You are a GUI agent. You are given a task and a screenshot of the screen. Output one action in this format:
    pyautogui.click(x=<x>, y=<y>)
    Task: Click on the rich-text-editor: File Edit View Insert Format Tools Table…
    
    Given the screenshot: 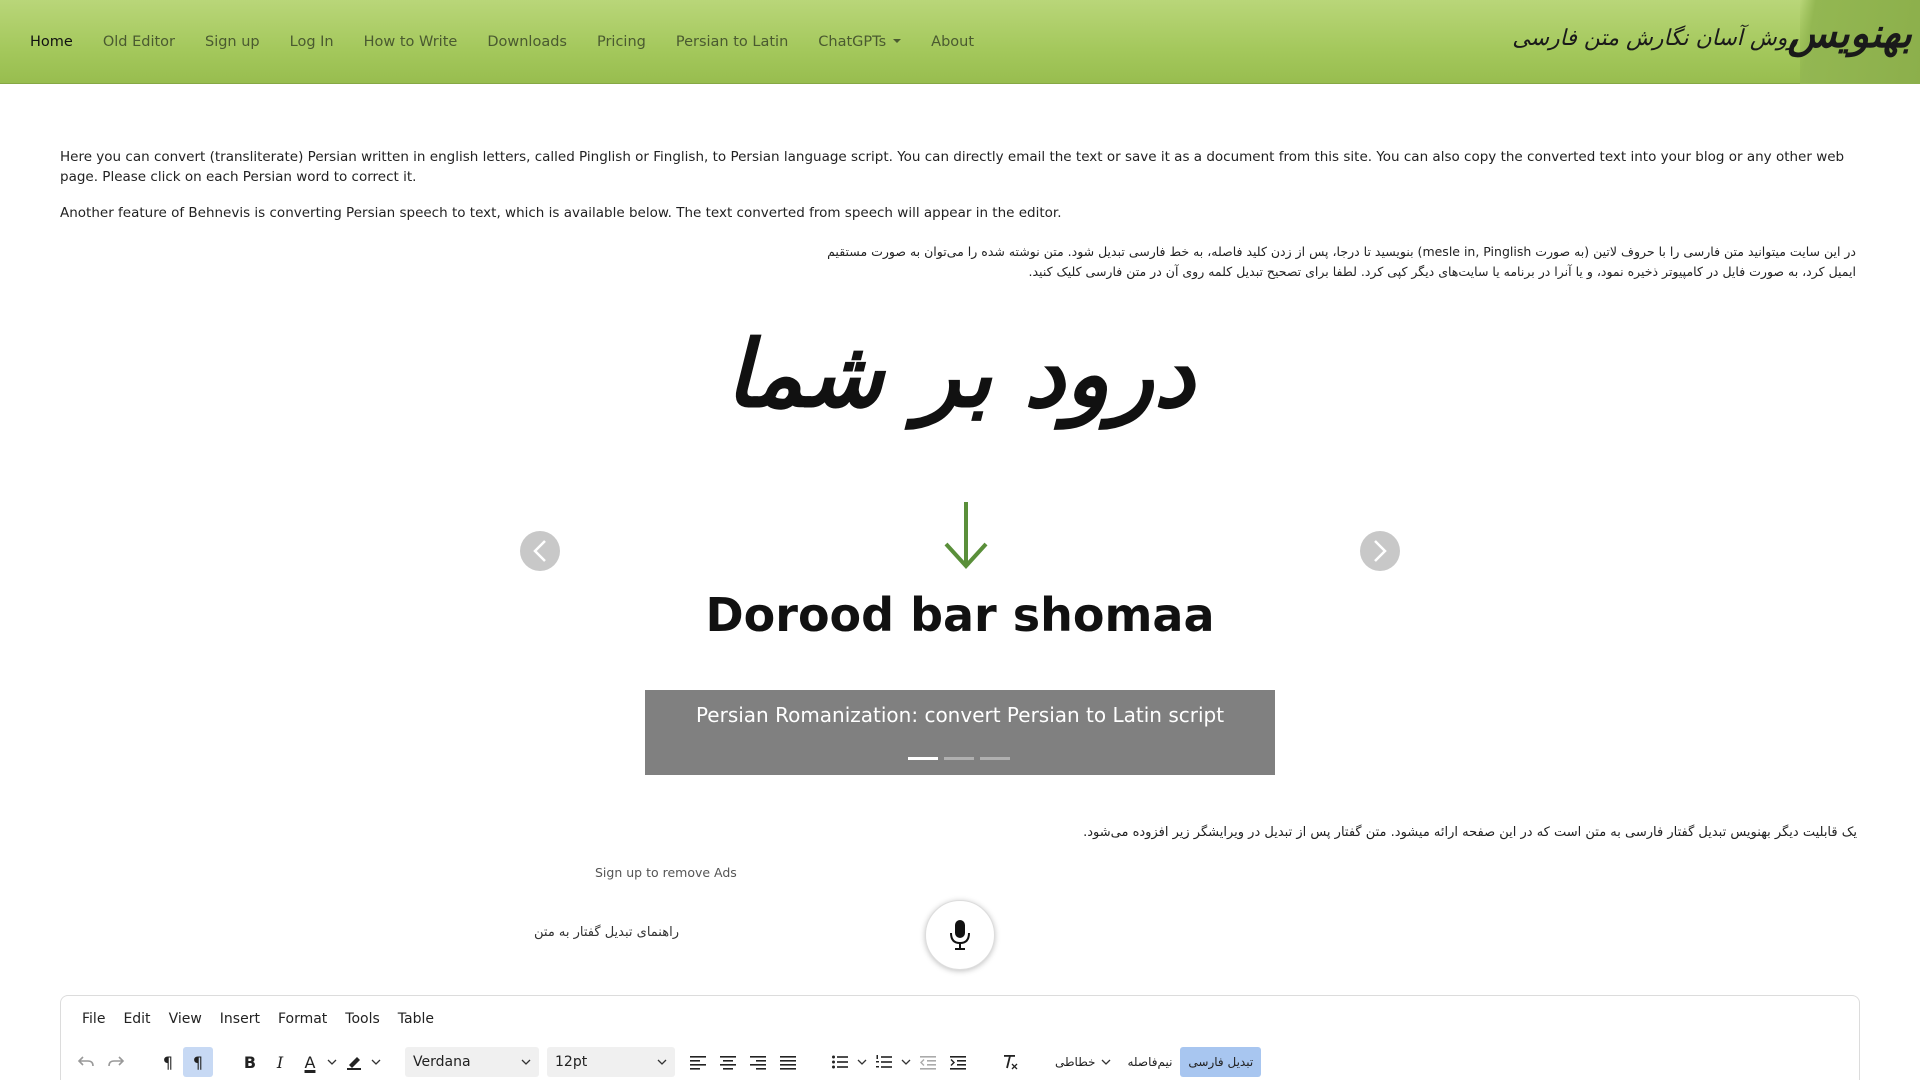 What is the action you would take?
    pyautogui.click(x=960, y=1037)
    